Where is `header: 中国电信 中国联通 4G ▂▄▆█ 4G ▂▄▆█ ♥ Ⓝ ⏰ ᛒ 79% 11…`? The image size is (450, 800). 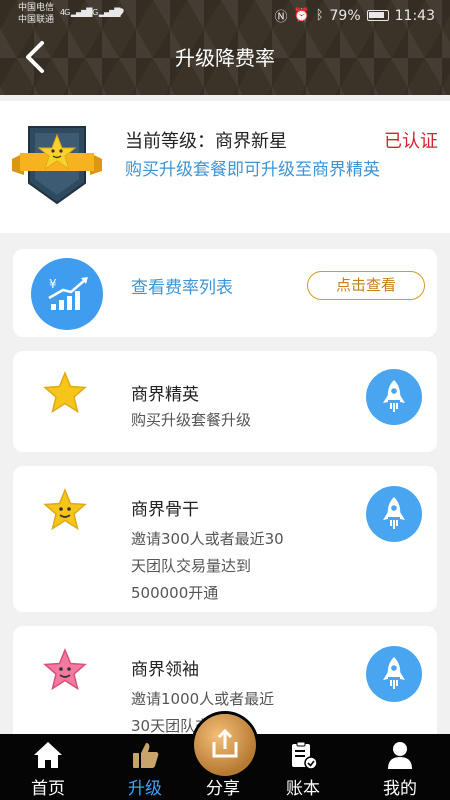 header: 中国电信 中国联通 4G ▂▄▆█ 4G ▂▄▆█ ♥ Ⓝ ⏰ ᛒ 79% 11… is located at coordinates (225, 47).